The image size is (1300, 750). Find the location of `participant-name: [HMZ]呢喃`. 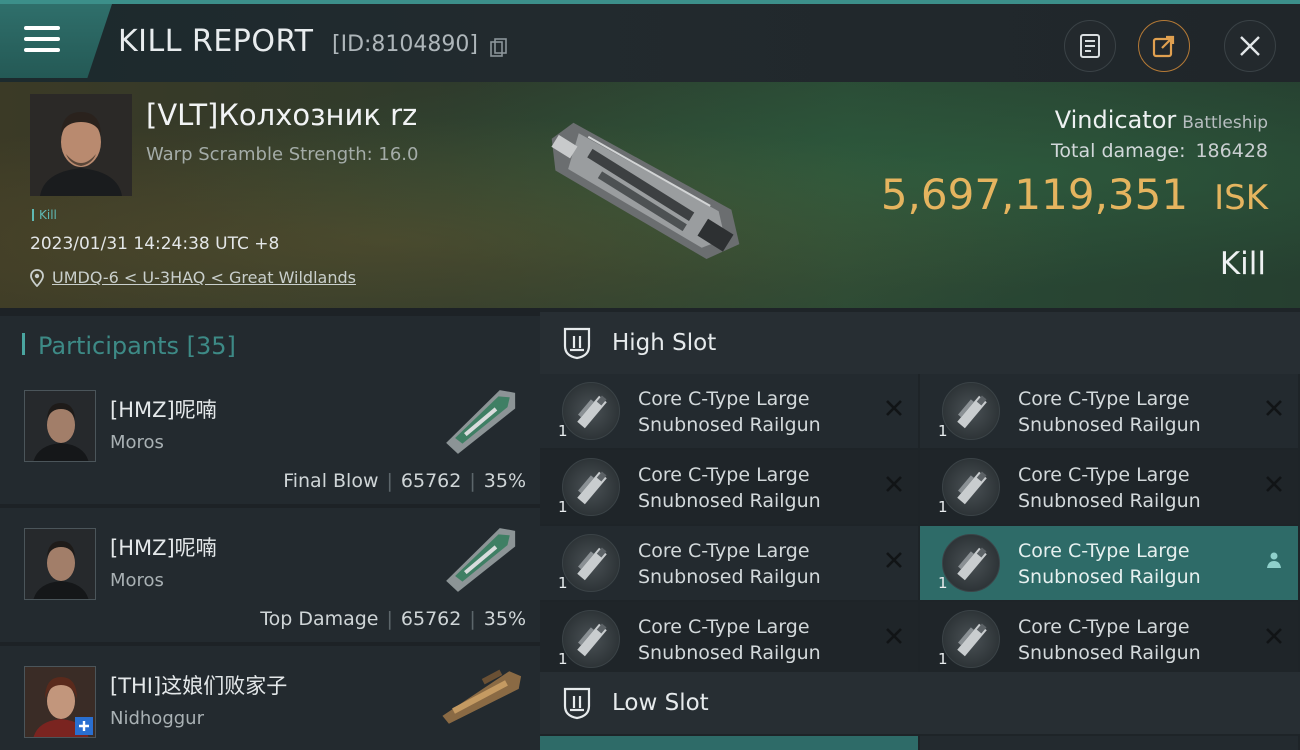

participant-name: [HMZ]呢喃 is located at coordinates (163, 548).